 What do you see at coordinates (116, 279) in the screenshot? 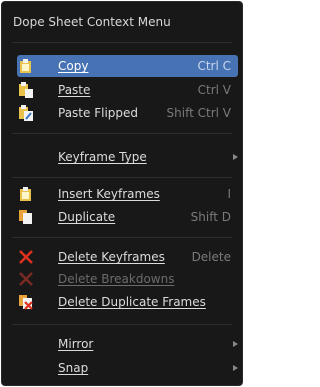
I see `menu-item-label: Delete Breakdowns` at bounding box center [116, 279].